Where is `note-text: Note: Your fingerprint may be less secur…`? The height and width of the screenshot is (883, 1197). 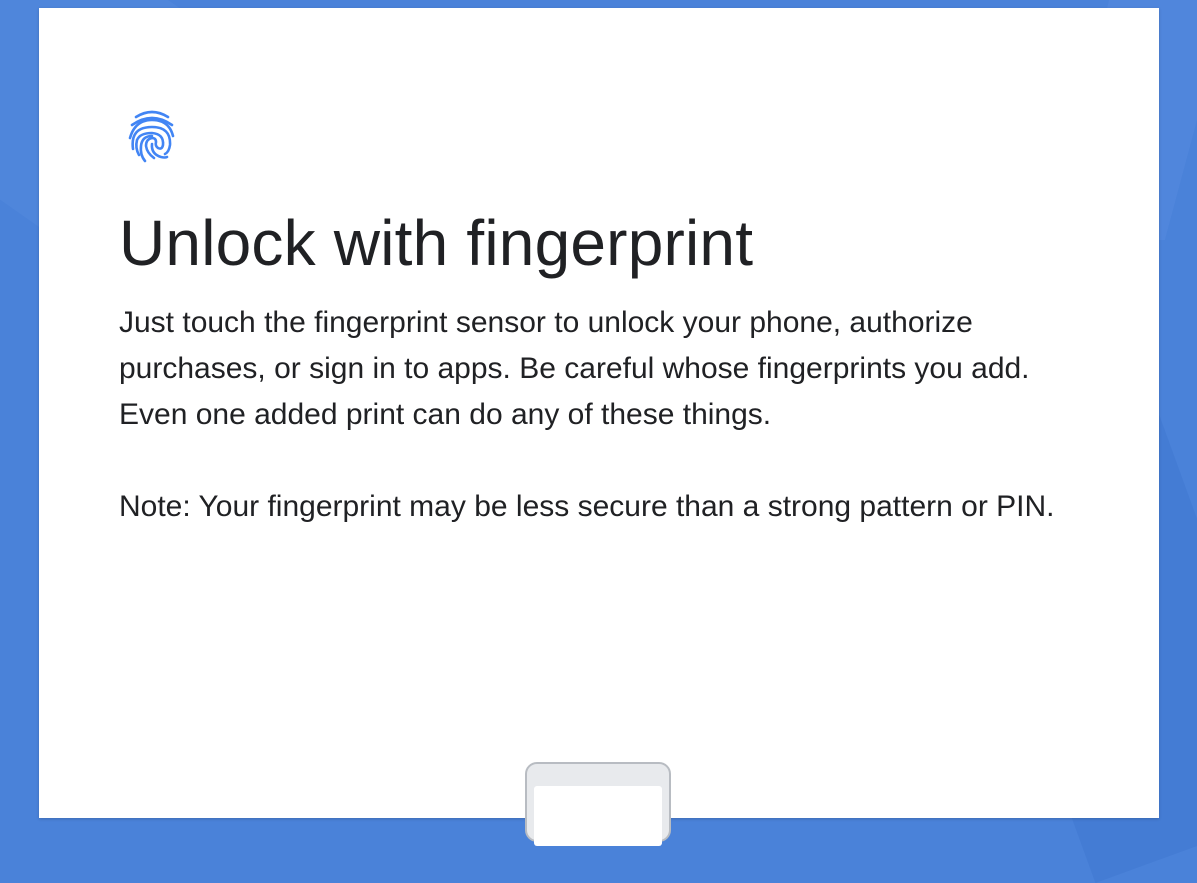 note-text: Note: Your fingerprint may be less secur… is located at coordinates (599, 507).